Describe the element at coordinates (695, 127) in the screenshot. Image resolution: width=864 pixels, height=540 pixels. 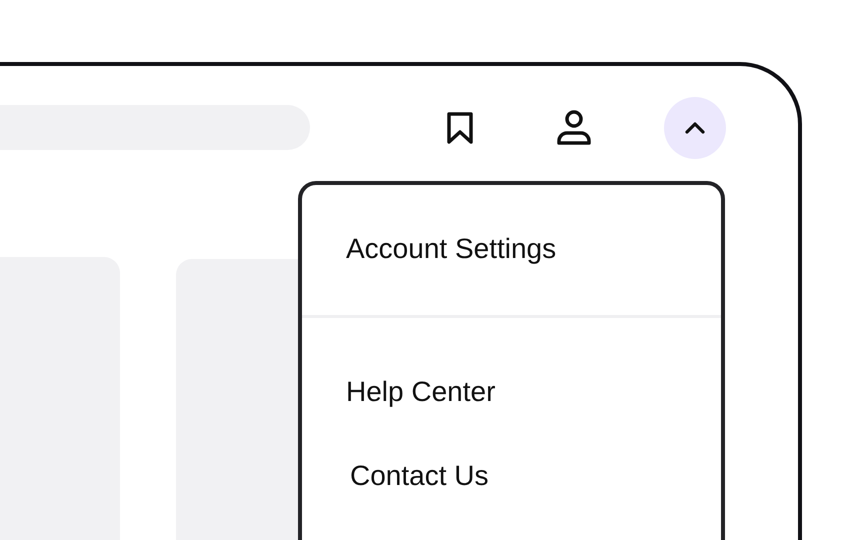
I see `chevron-icon` at that location.